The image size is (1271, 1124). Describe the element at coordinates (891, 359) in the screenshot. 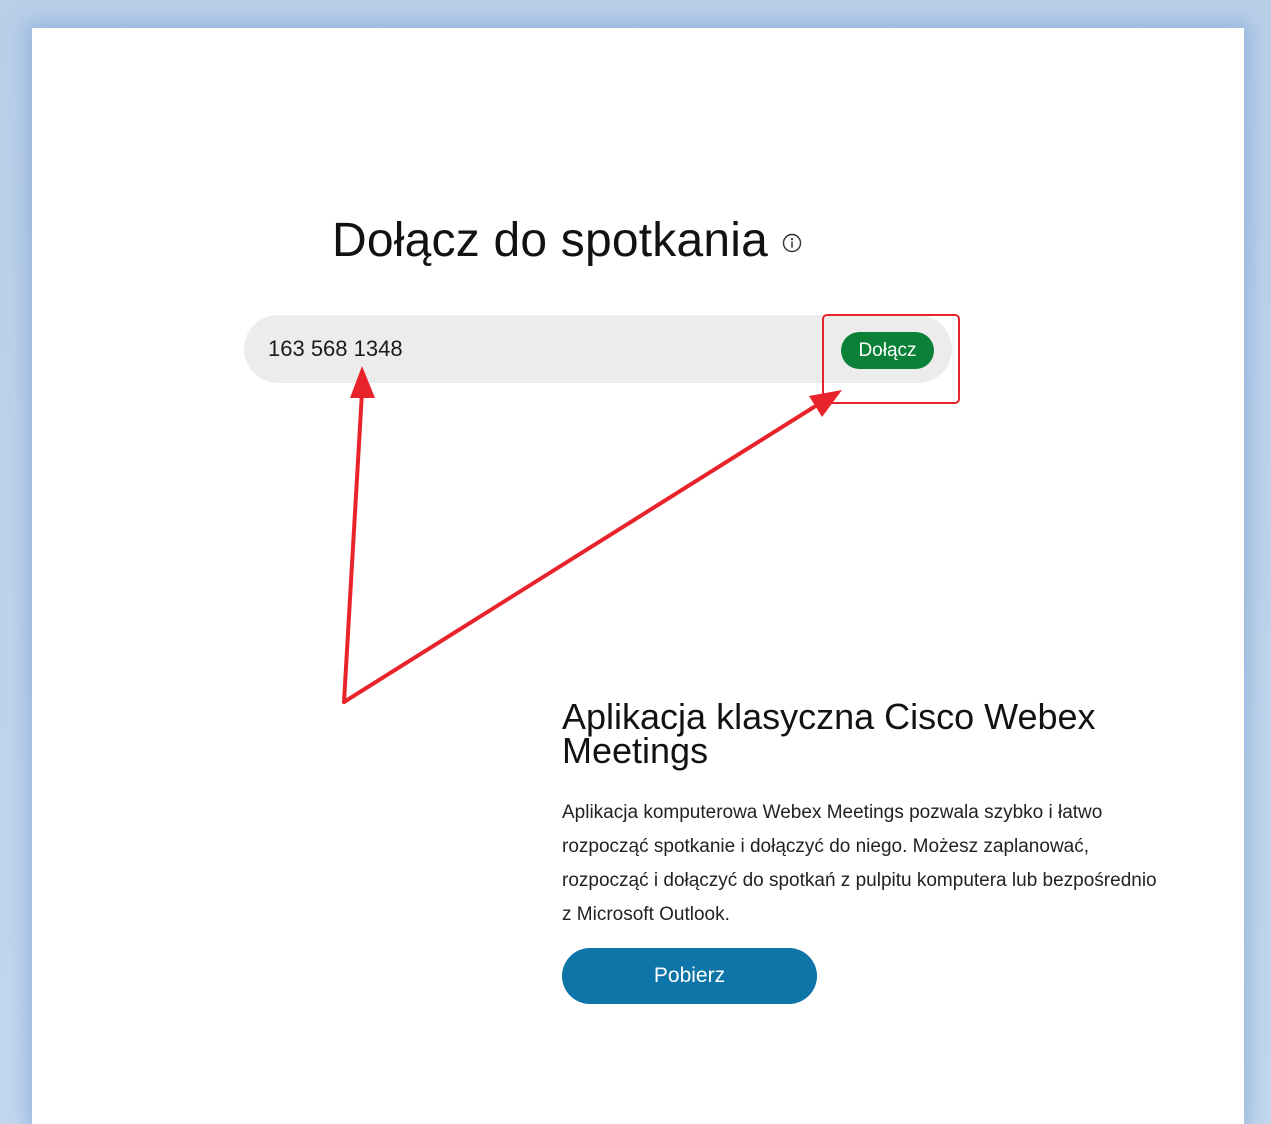

I see `annotation-highlight-box` at that location.